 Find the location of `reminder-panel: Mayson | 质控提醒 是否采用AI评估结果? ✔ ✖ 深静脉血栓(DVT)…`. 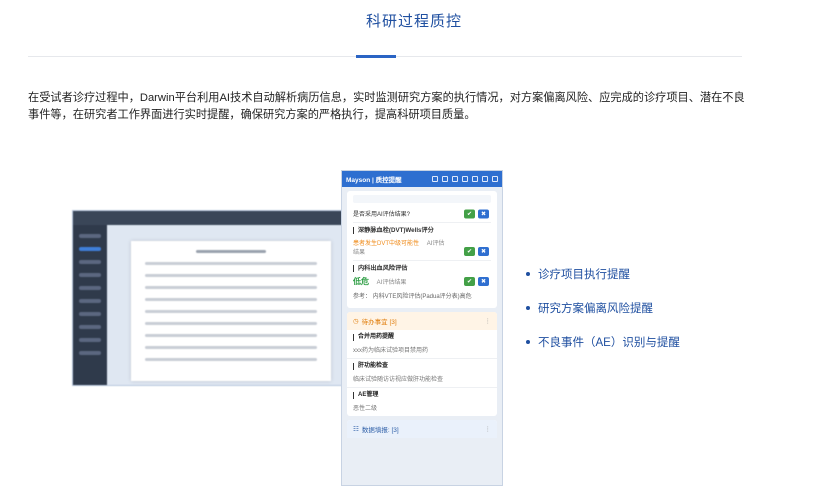

reminder-panel: Mayson | 质控提醒 是否采用AI评估结果? ✔ ✖ 深静脉血栓(DVT)… is located at coordinates (422, 328).